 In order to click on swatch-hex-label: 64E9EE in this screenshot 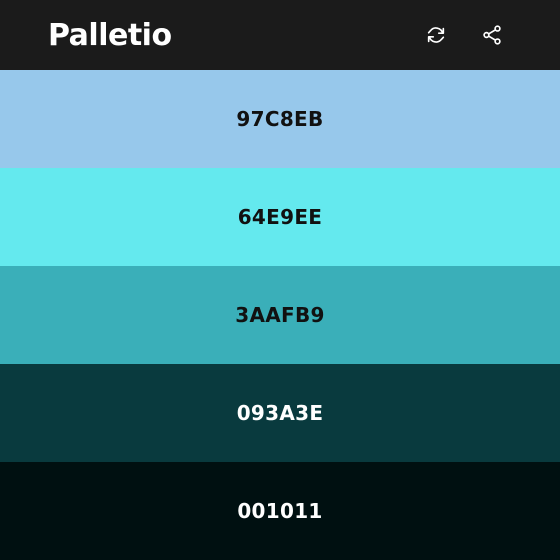, I will do `click(280, 217)`.